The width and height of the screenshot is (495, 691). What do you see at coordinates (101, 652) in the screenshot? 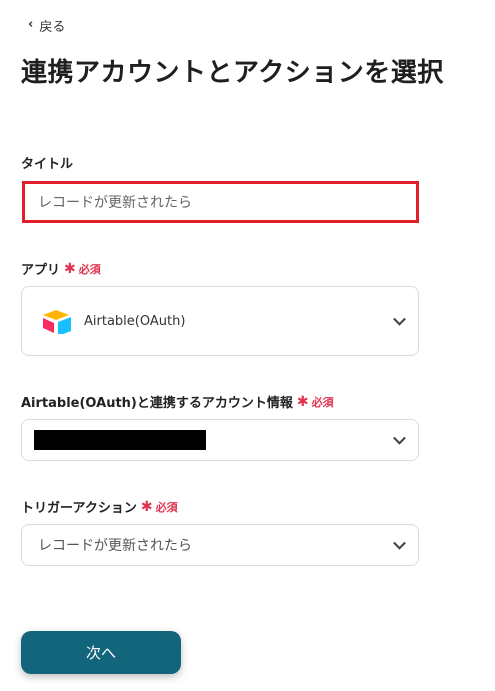
I see `next-button: 次へ` at bounding box center [101, 652].